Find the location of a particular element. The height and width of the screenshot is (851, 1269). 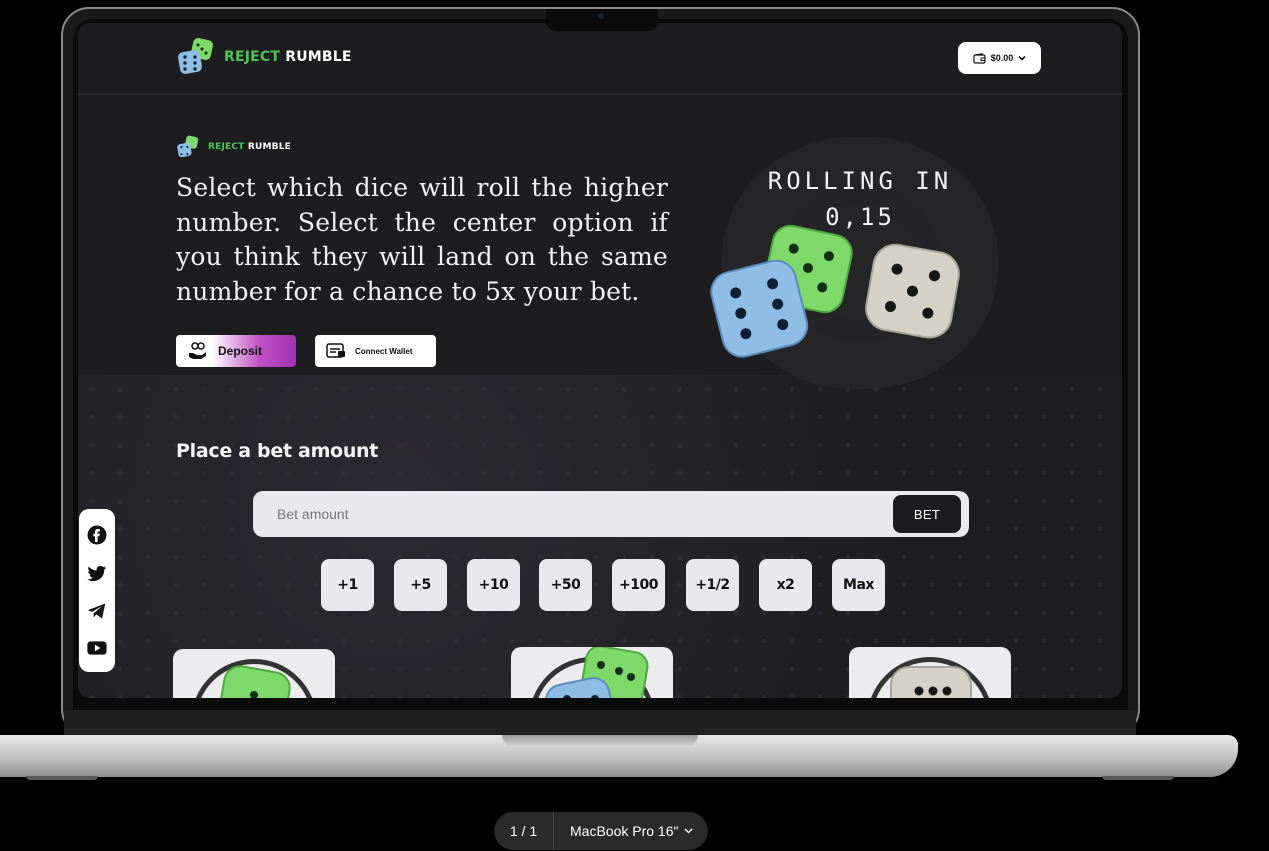

brand-logo: REJECT RUMBLE is located at coordinates (264, 57).